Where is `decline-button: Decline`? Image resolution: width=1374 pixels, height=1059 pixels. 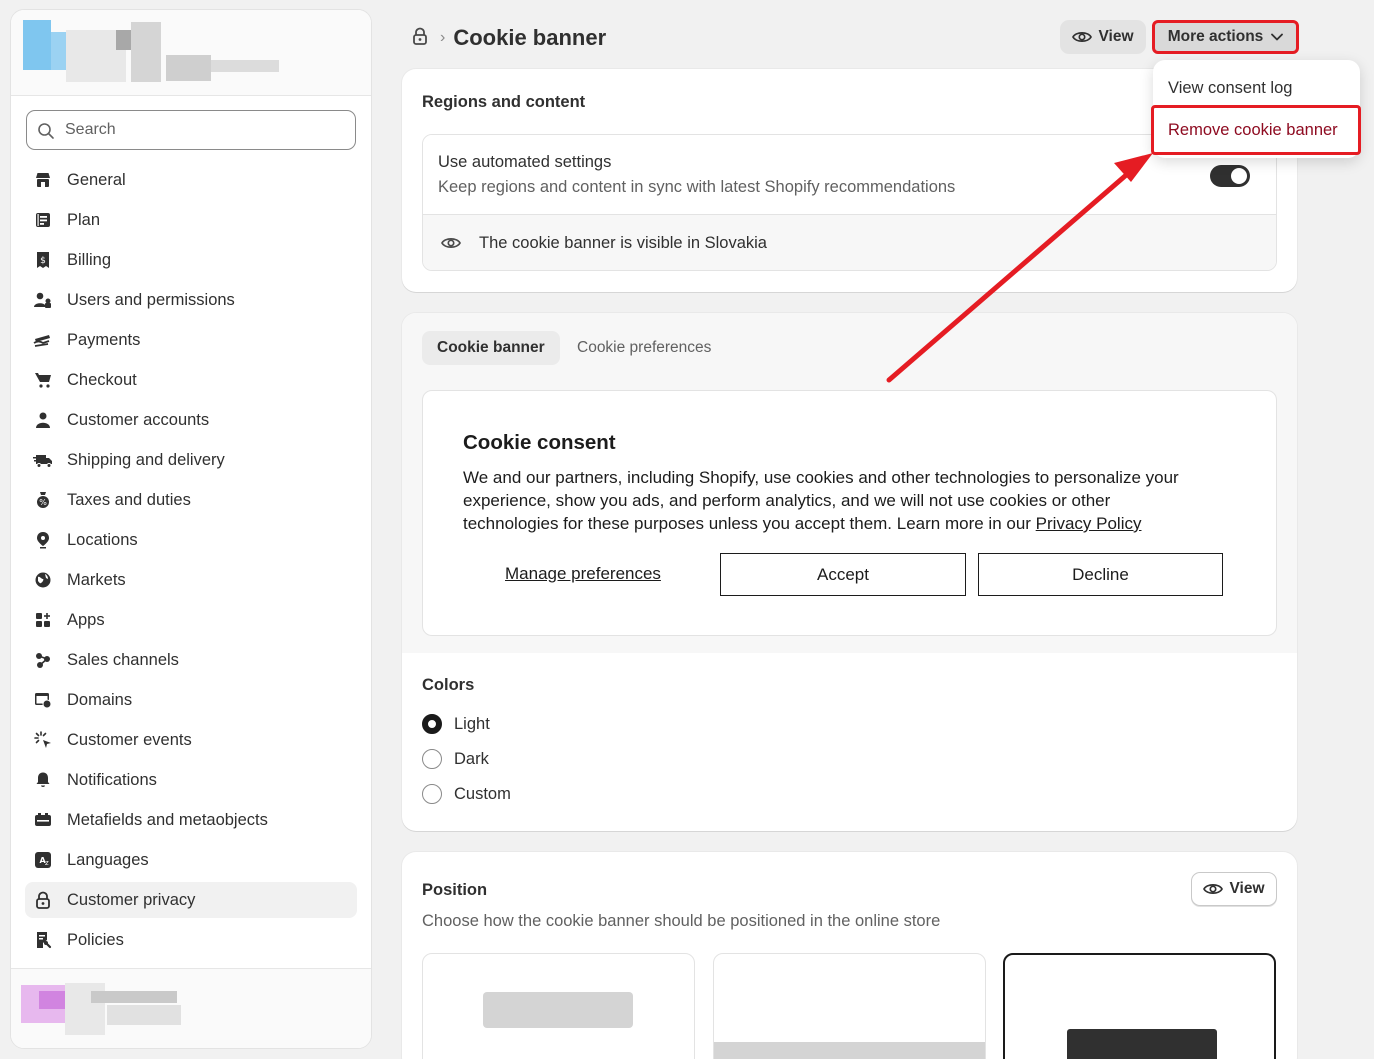 decline-button: Decline is located at coordinates (1100, 574).